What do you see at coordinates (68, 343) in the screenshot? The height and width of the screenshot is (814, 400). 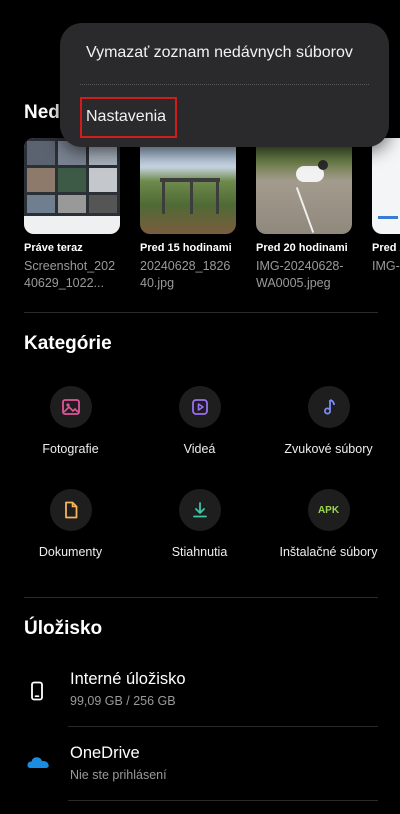 I see `categories-title: Kategórie` at bounding box center [68, 343].